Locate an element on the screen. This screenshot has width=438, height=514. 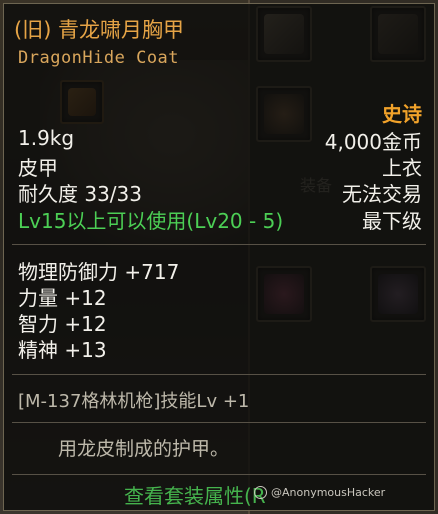
item-slot: 上衣 is located at coordinates (402, 168).